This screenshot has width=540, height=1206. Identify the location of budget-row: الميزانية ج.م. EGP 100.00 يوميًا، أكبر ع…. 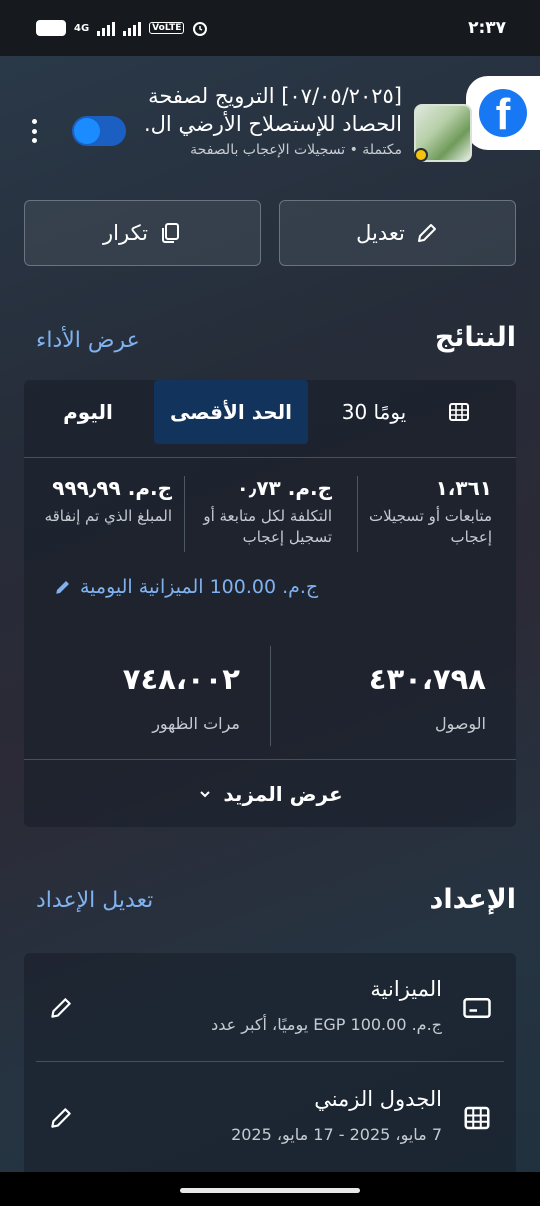
(270, 1008).